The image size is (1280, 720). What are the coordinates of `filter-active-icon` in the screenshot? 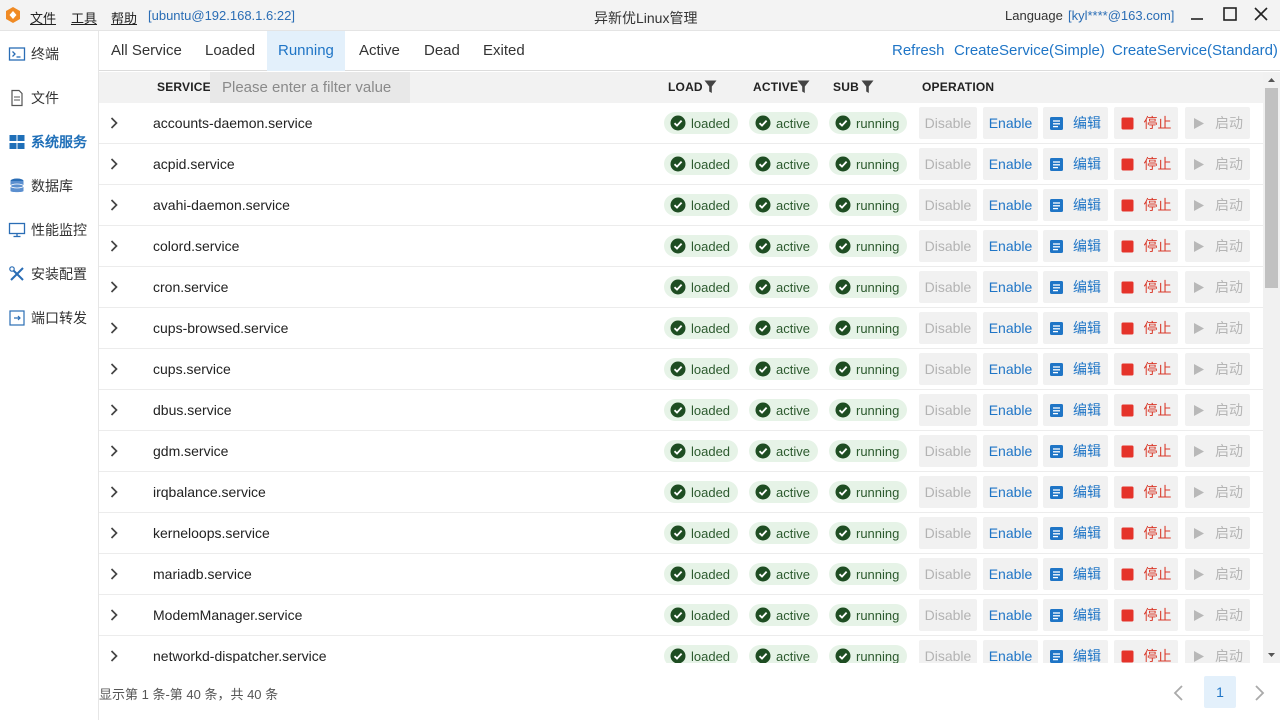 It's located at (803, 87).